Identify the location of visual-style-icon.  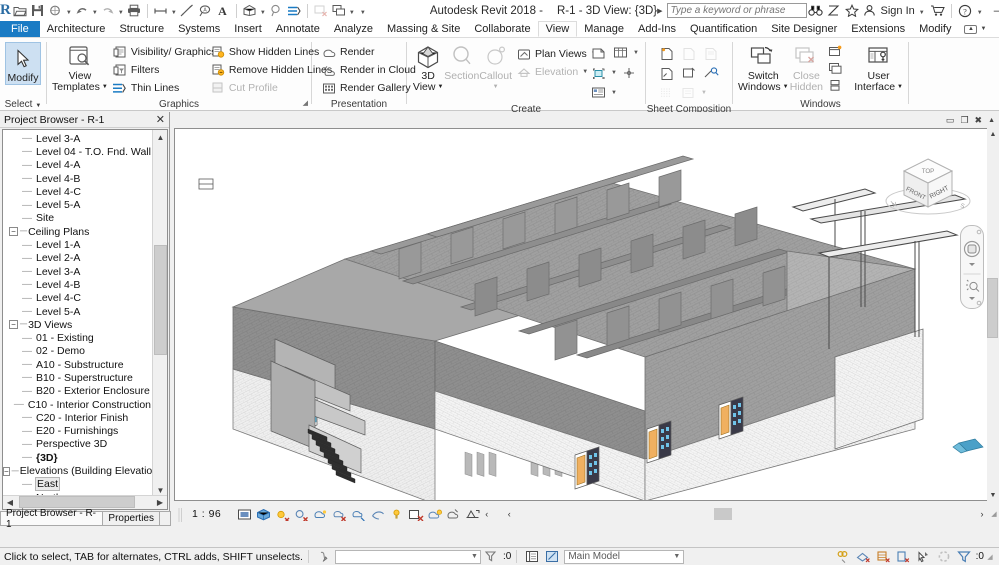
(263, 514).